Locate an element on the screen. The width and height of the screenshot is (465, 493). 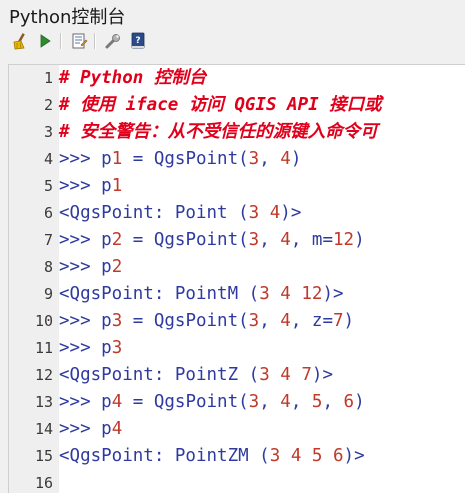
play-icon is located at coordinates (45, 41).